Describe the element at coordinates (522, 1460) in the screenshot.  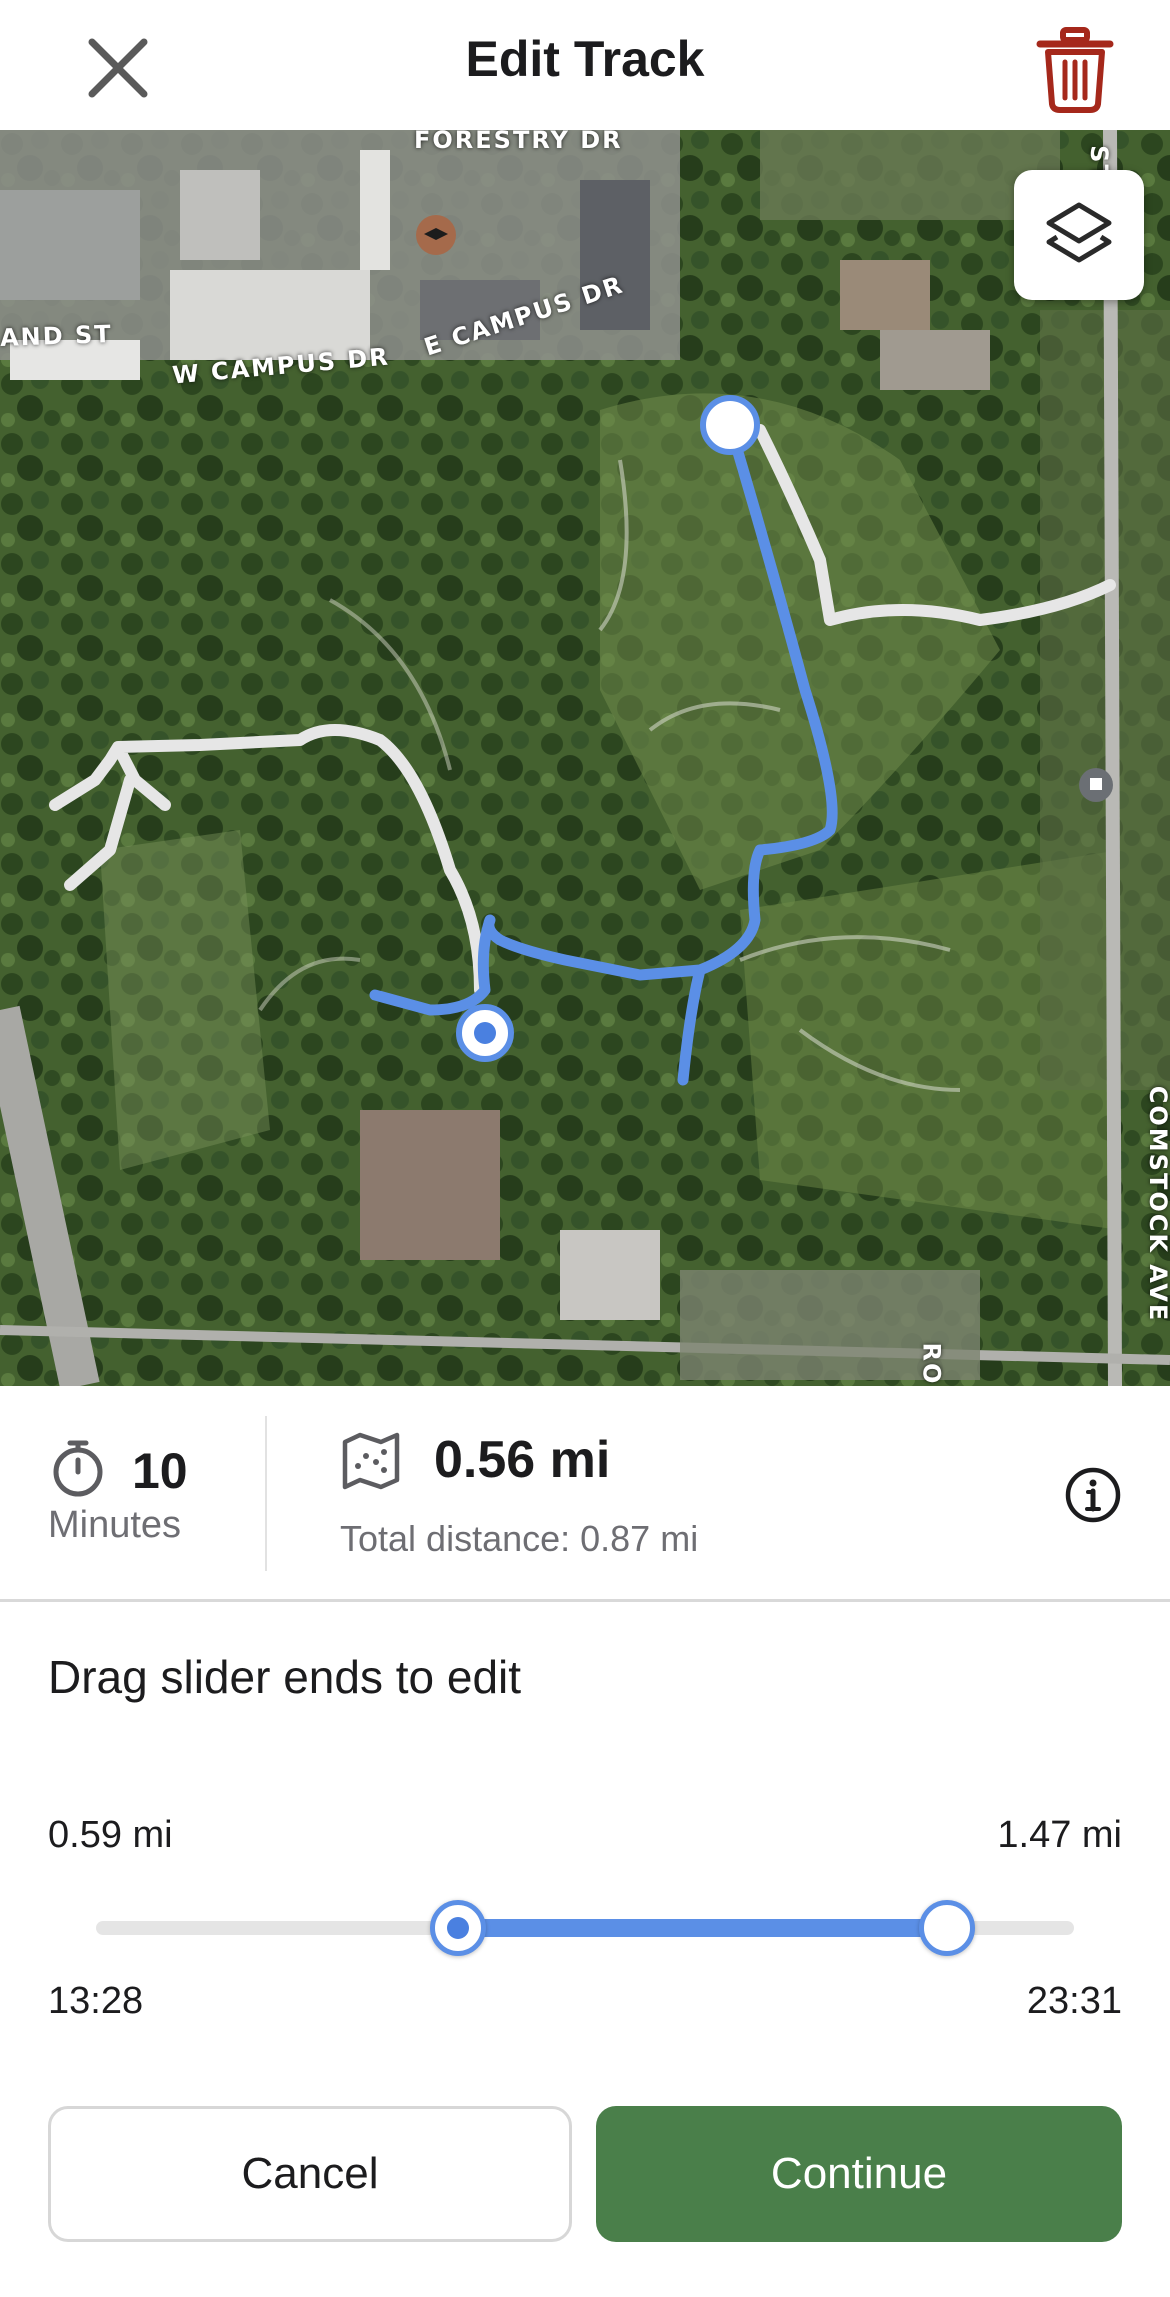
I see `distance-value: 0.56 mi` at that location.